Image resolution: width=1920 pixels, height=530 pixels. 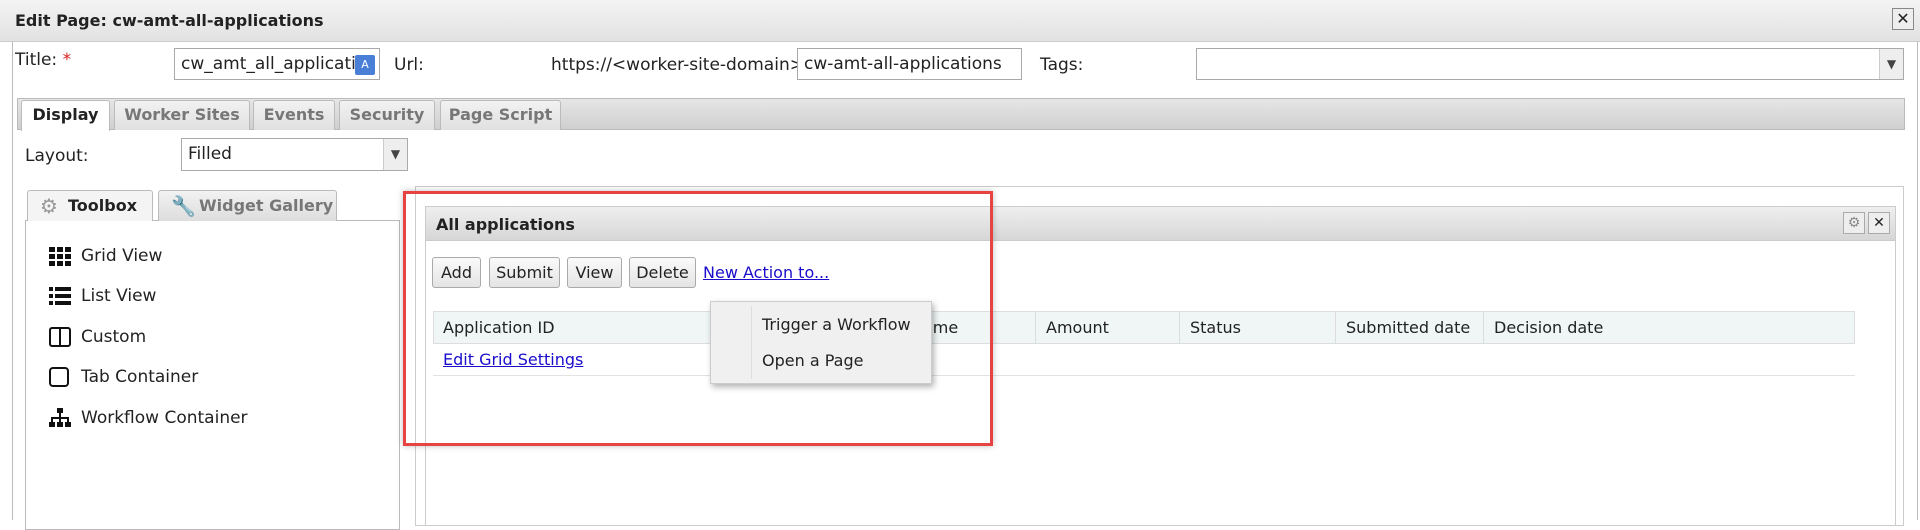 What do you see at coordinates (114, 337) in the screenshot?
I see `item-label: Custom` at bounding box center [114, 337].